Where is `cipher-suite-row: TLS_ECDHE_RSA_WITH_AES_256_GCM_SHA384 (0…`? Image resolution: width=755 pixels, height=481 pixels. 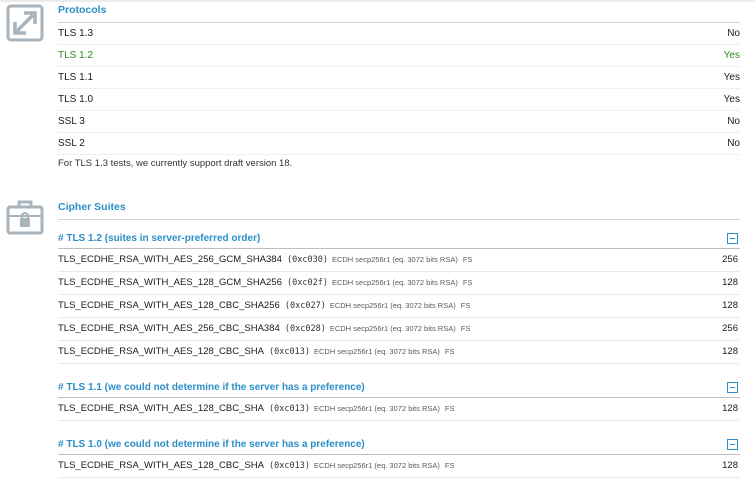
cipher-suite-row: TLS_ECDHE_RSA_WITH_AES_256_GCM_SHA384 (0… is located at coordinates (399, 260).